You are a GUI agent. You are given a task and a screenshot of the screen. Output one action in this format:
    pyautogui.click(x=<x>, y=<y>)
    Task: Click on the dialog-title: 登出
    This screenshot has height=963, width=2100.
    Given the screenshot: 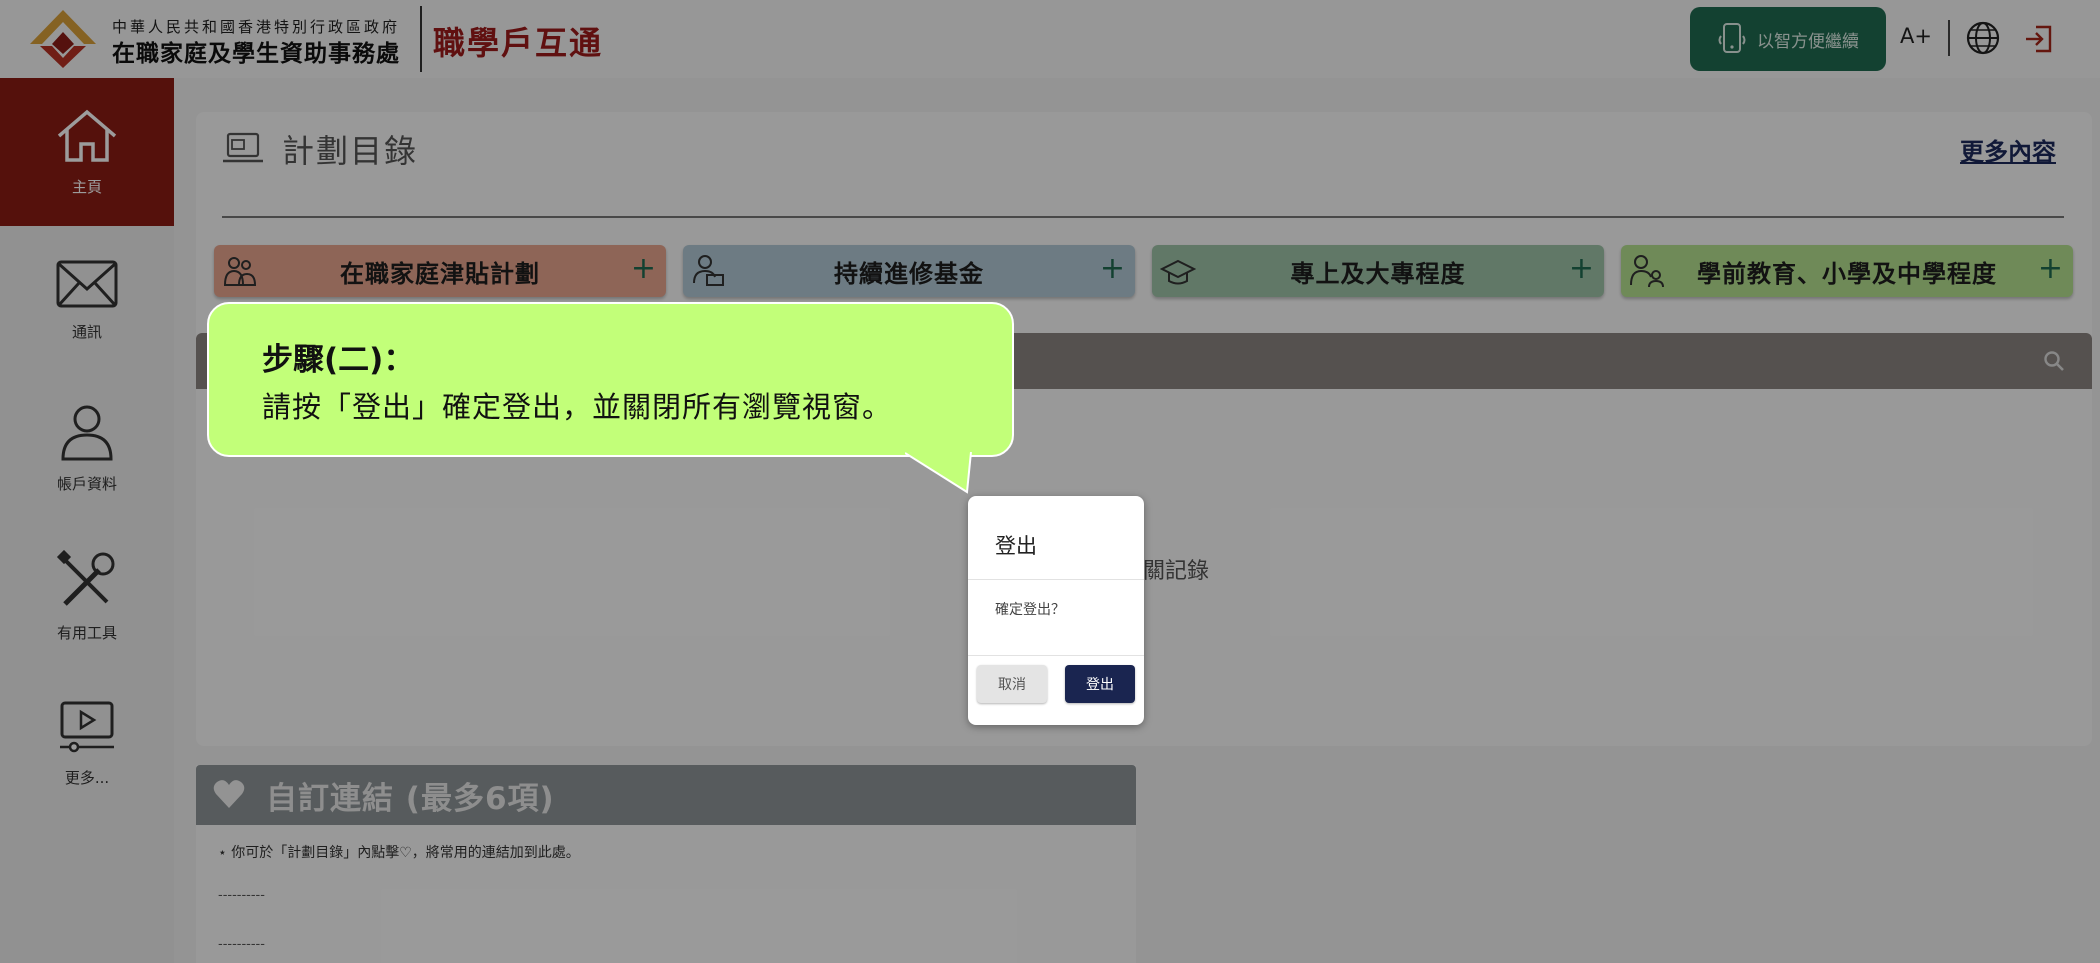 What is the action you would take?
    pyautogui.click(x=1016, y=546)
    